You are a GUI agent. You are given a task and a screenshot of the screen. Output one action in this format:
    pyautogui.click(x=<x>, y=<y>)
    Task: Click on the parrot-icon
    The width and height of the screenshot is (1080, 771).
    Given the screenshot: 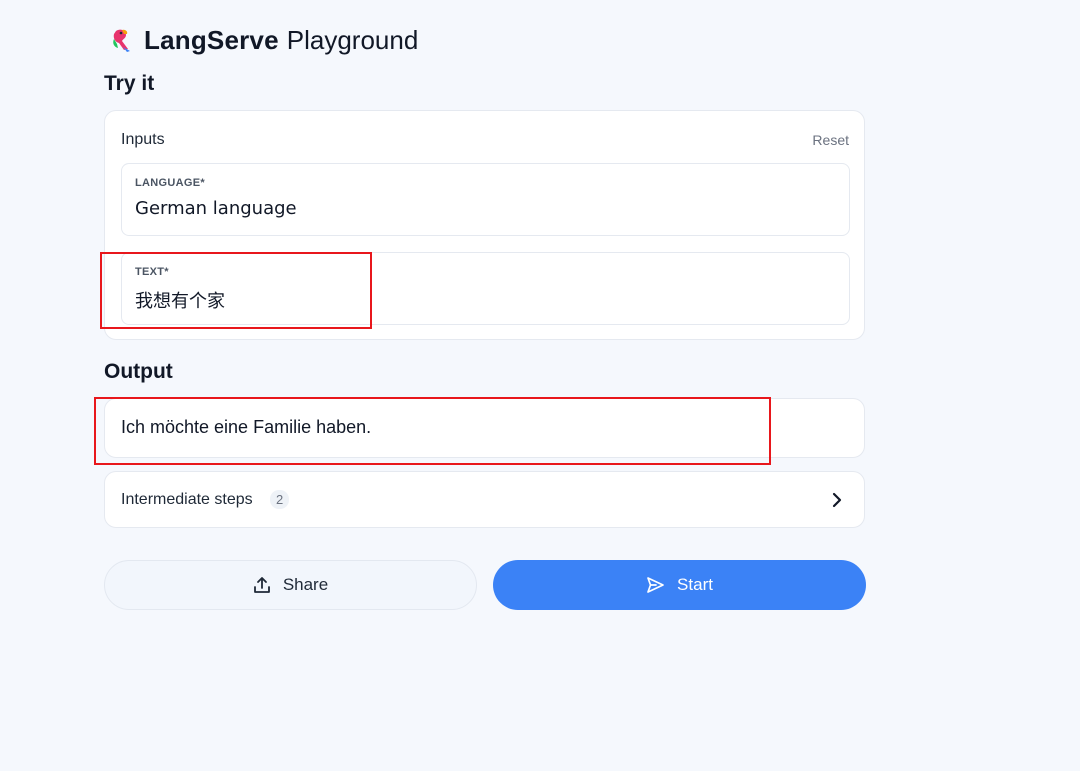 What is the action you would take?
    pyautogui.click(x=121, y=40)
    